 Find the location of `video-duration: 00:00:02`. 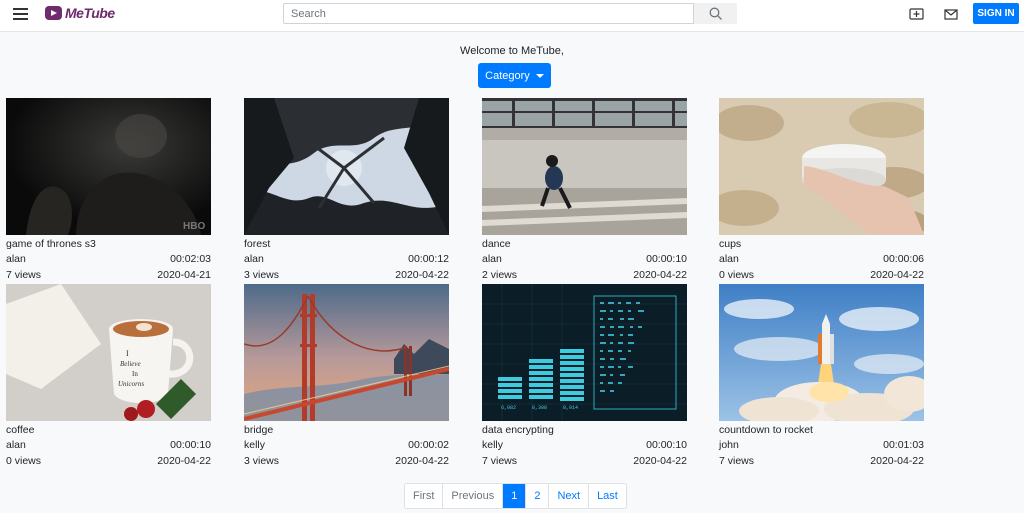

video-duration: 00:00:02 is located at coordinates (428, 445).